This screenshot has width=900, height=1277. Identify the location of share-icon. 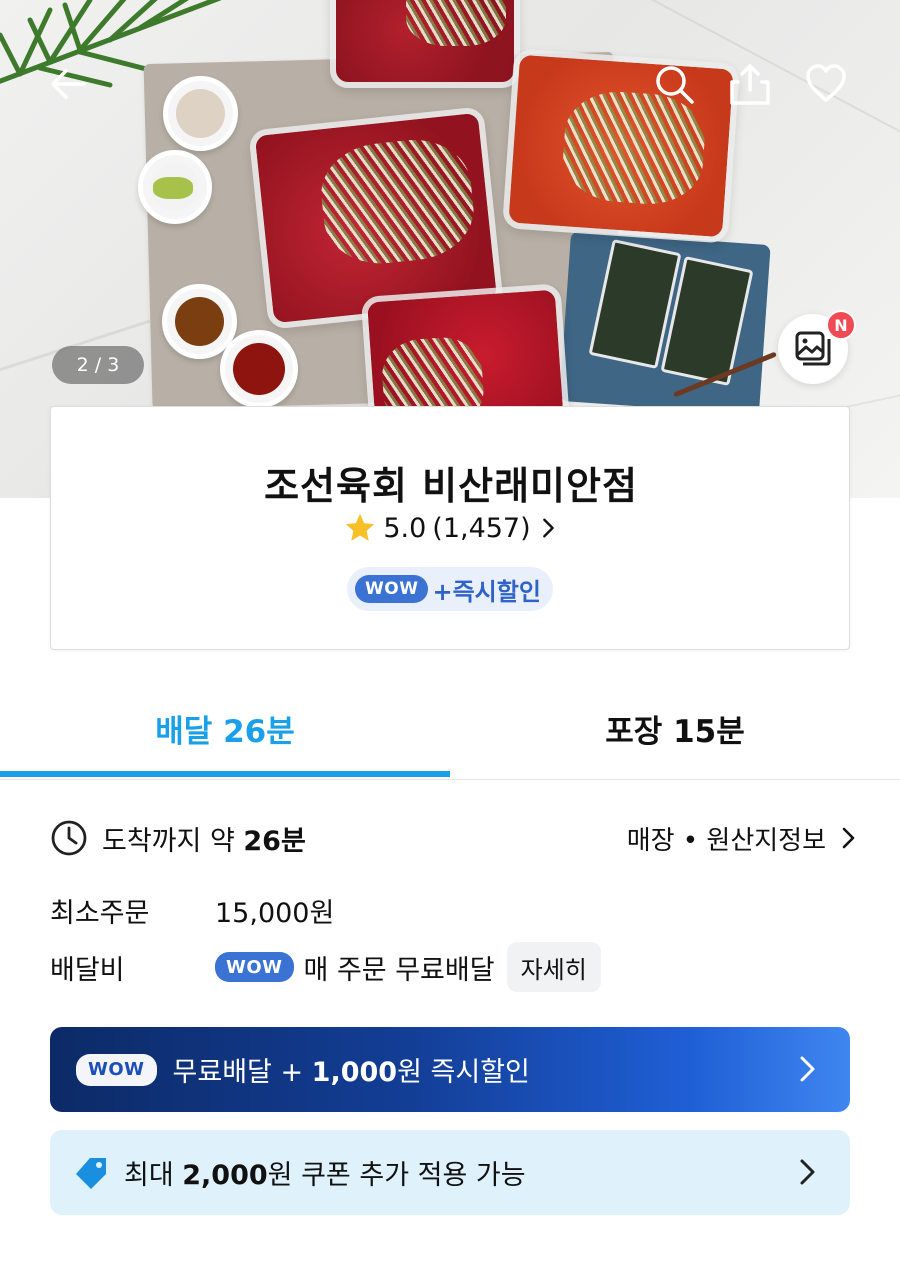
(750, 84).